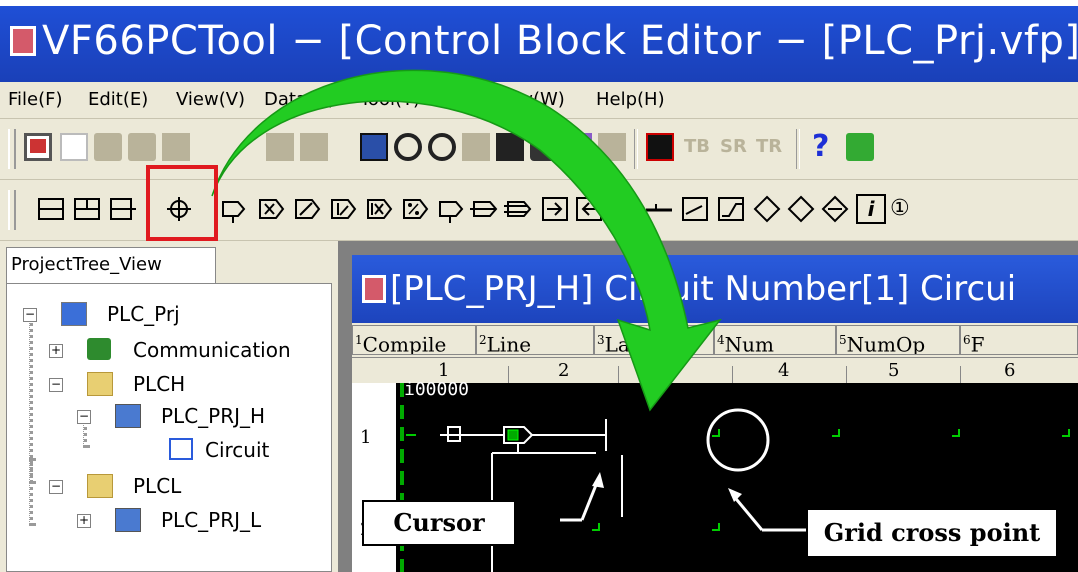  What do you see at coordinates (485, 209) in the screenshot?
I see `double-arrow-out-icon` at bounding box center [485, 209].